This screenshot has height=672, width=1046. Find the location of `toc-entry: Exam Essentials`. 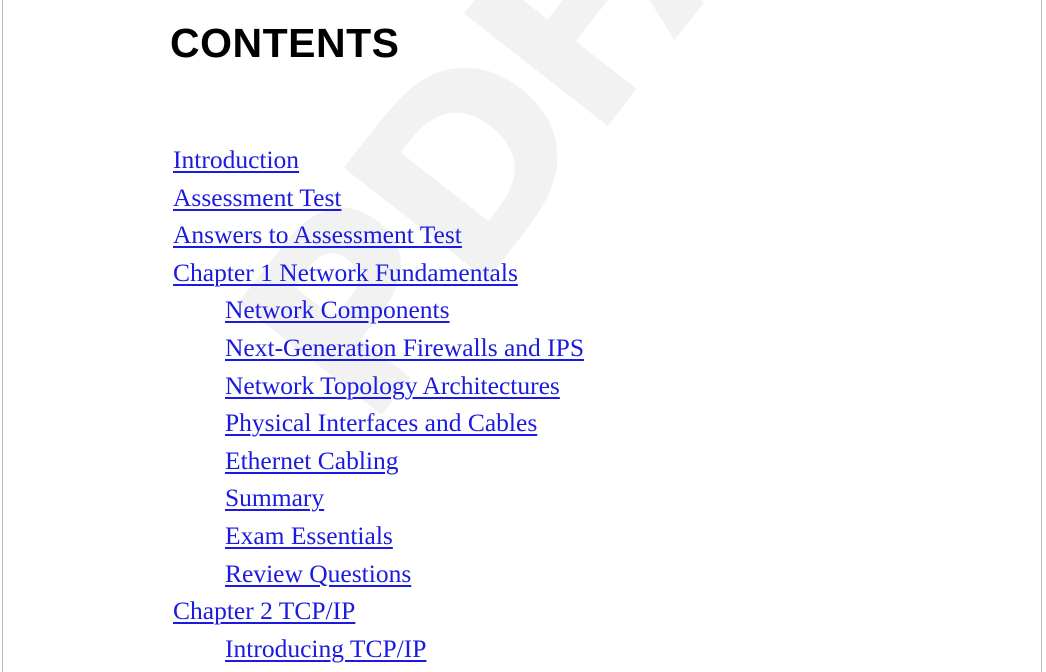

toc-entry: Exam Essentials is located at coordinates (523, 536).